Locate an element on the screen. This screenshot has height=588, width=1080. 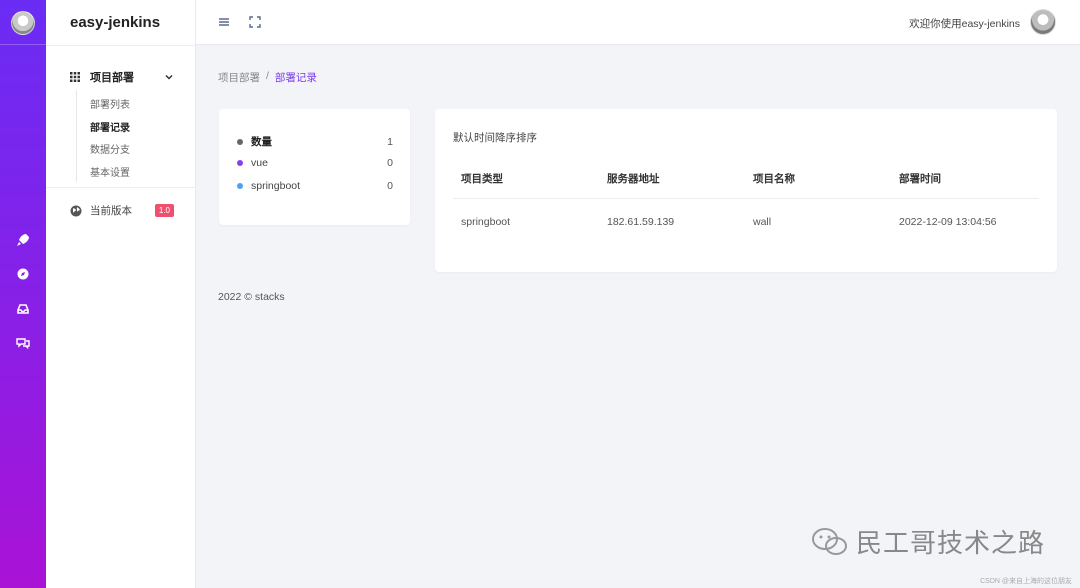
column-header-time: 部署时间 is located at coordinates (920, 179).